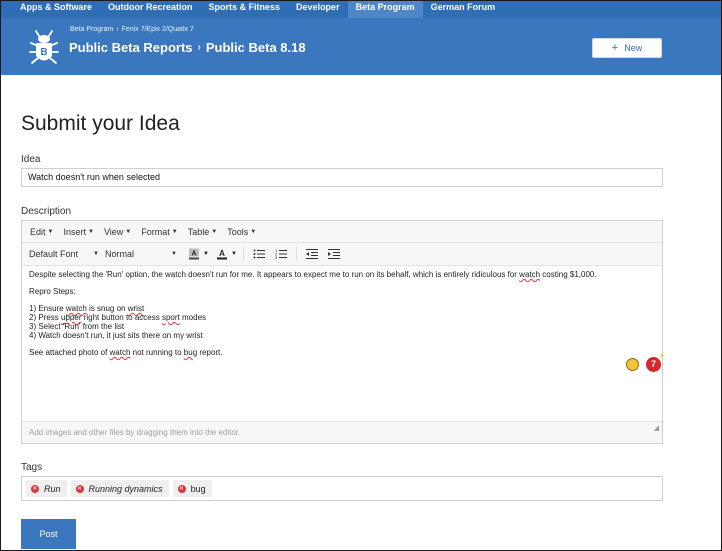 The image size is (722, 551). I want to click on chevron-right-icon: ›, so click(199, 47).